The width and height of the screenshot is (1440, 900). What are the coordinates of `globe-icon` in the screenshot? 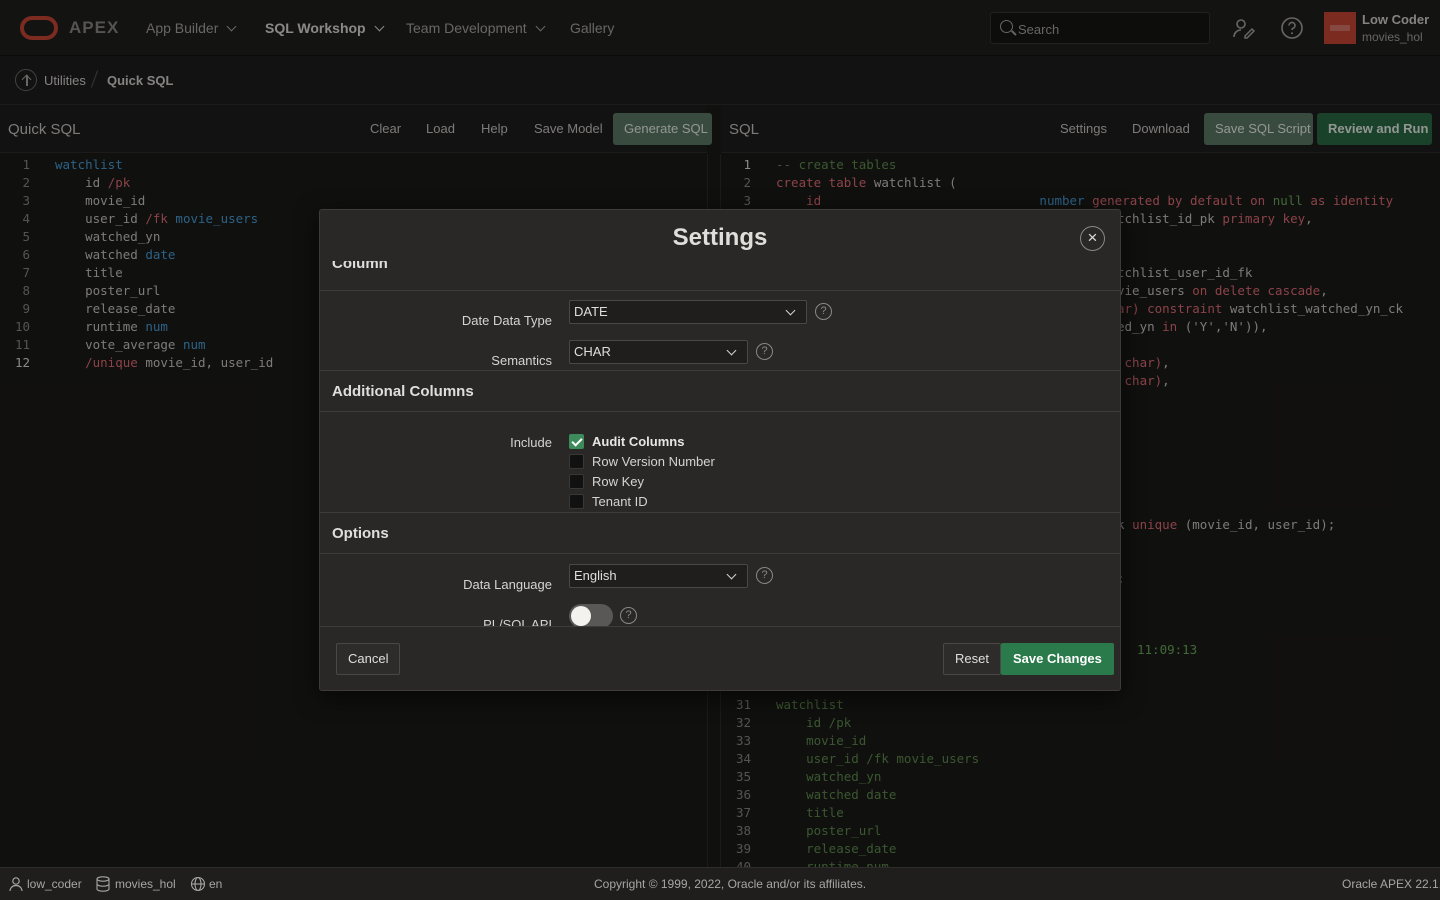 It's located at (198, 884).